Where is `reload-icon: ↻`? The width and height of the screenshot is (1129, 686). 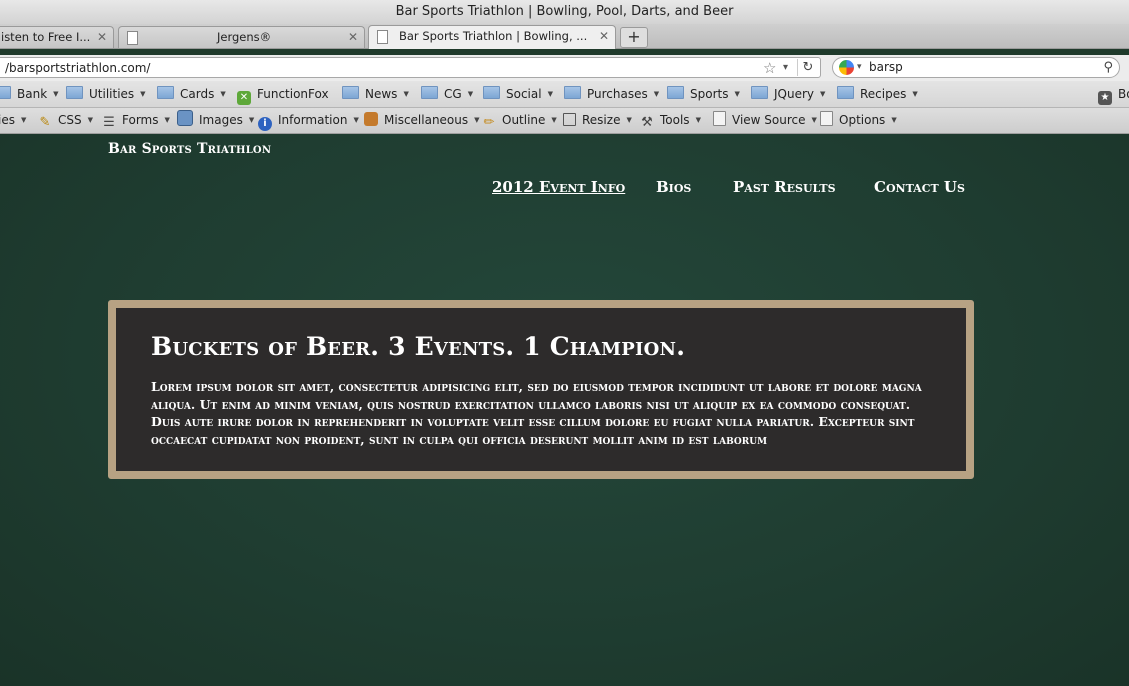 reload-icon: ↻ is located at coordinates (807, 67).